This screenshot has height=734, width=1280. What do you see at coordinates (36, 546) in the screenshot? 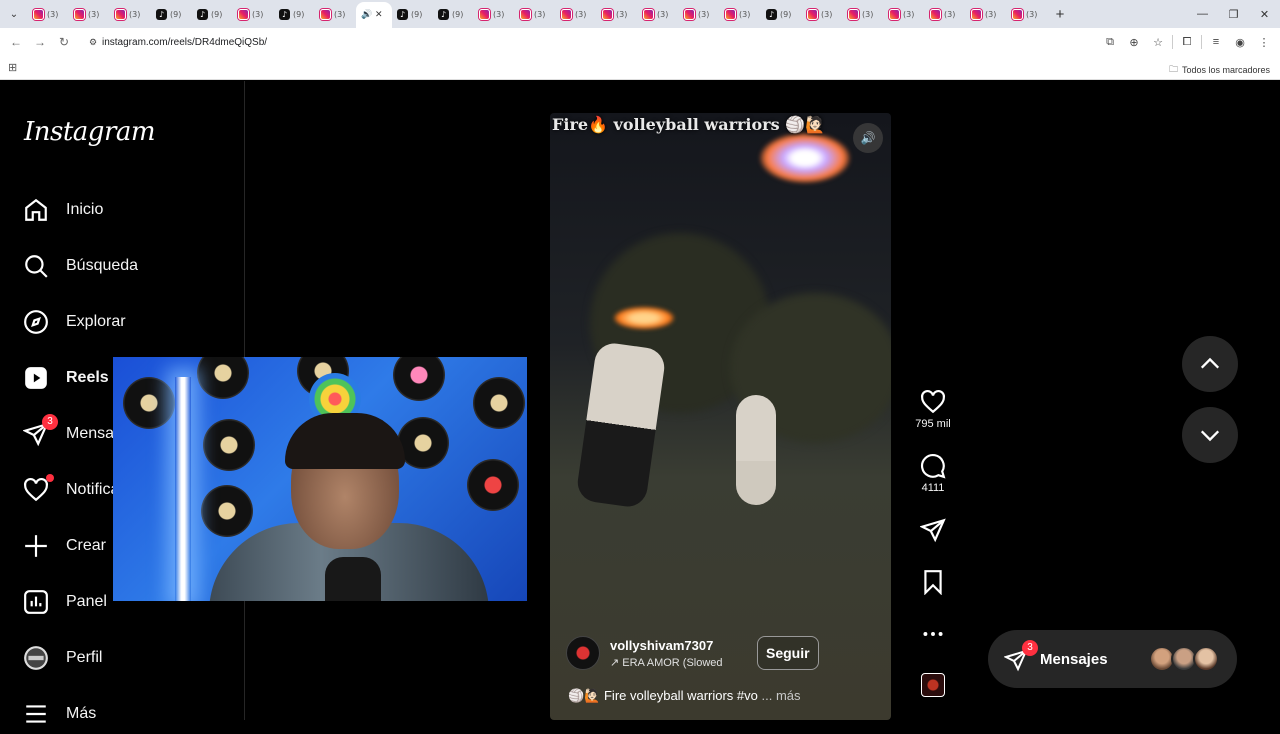
I see `plus-icon` at bounding box center [36, 546].